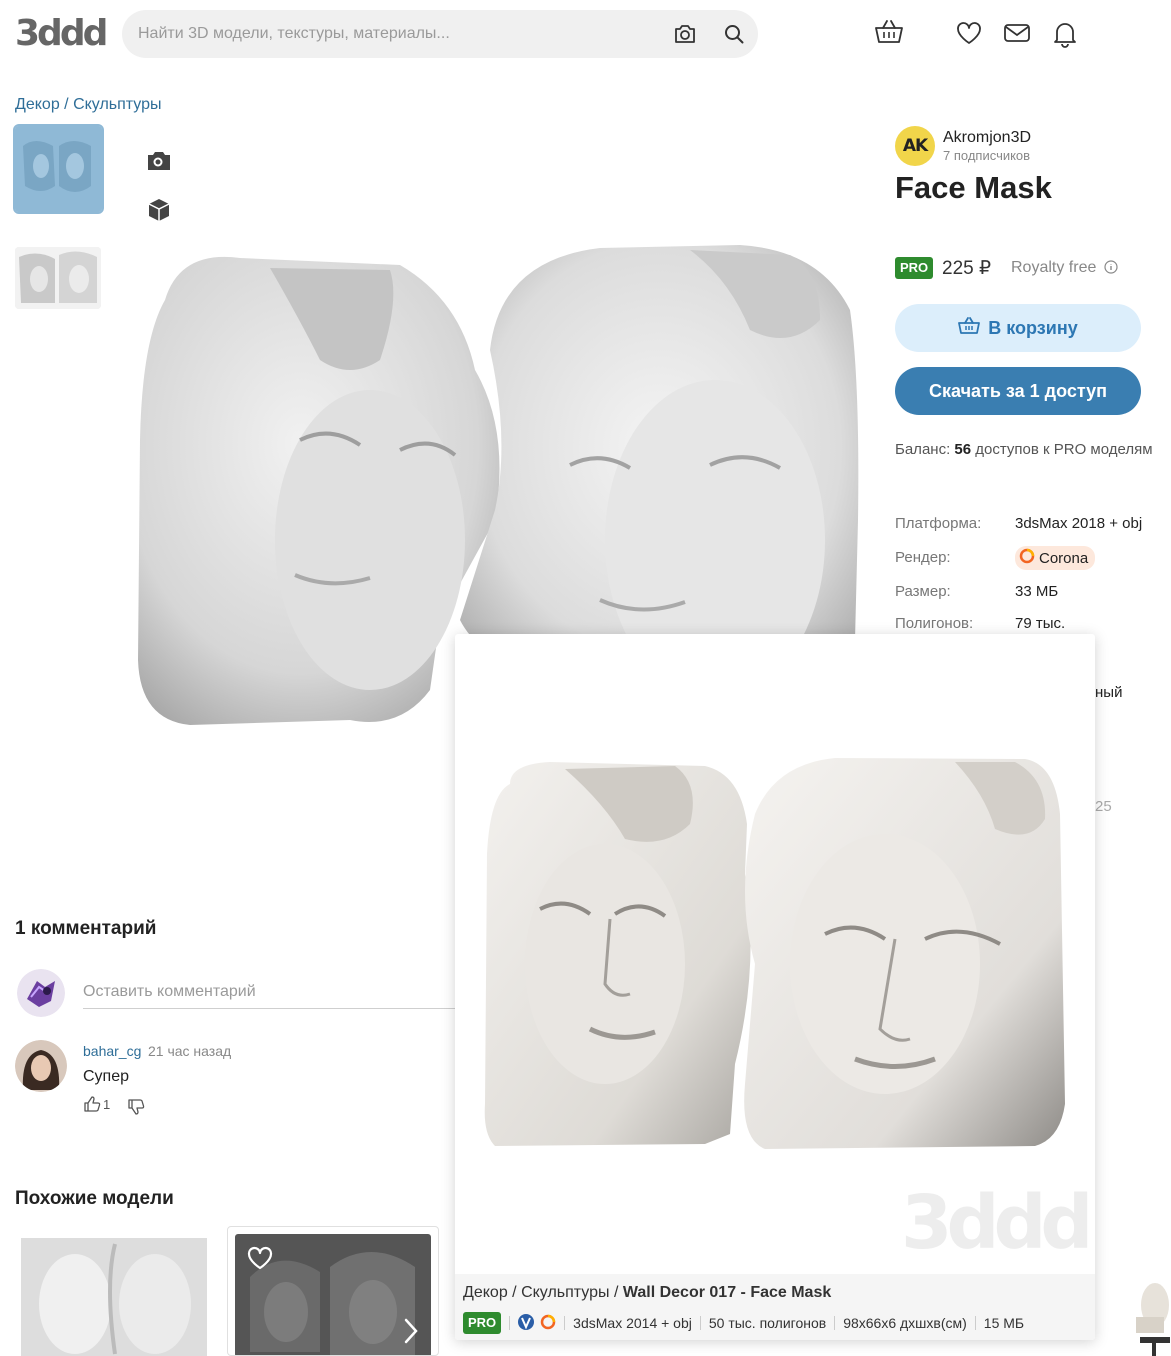  What do you see at coordinates (1017, 33) in the screenshot?
I see `messages-mail-icon` at bounding box center [1017, 33].